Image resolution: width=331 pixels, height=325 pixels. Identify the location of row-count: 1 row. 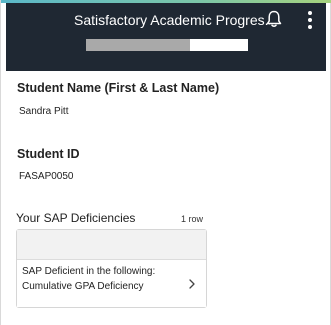
(192, 219).